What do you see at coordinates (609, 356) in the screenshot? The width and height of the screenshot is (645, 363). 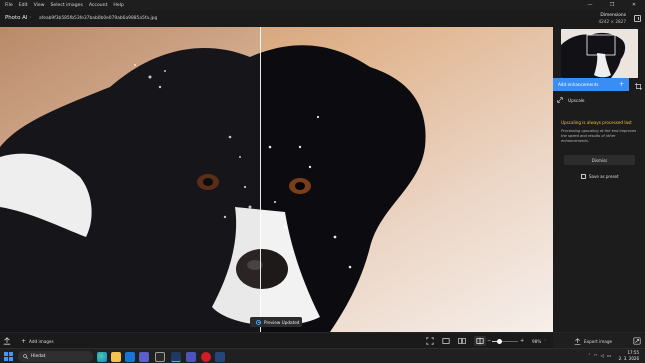 I see `battery-icon: ▭` at bounding box center [609, 356].